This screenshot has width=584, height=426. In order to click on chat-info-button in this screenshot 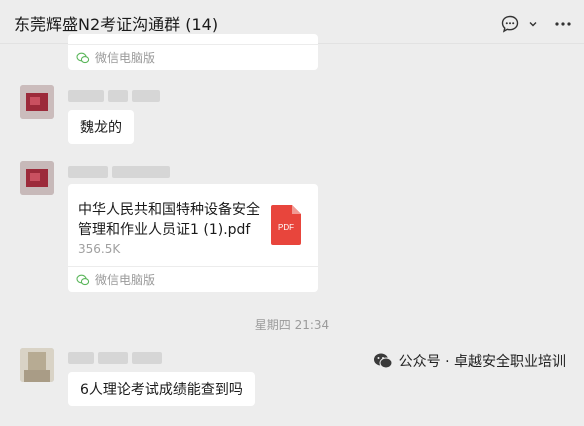, I will do `click(510, 24)`.